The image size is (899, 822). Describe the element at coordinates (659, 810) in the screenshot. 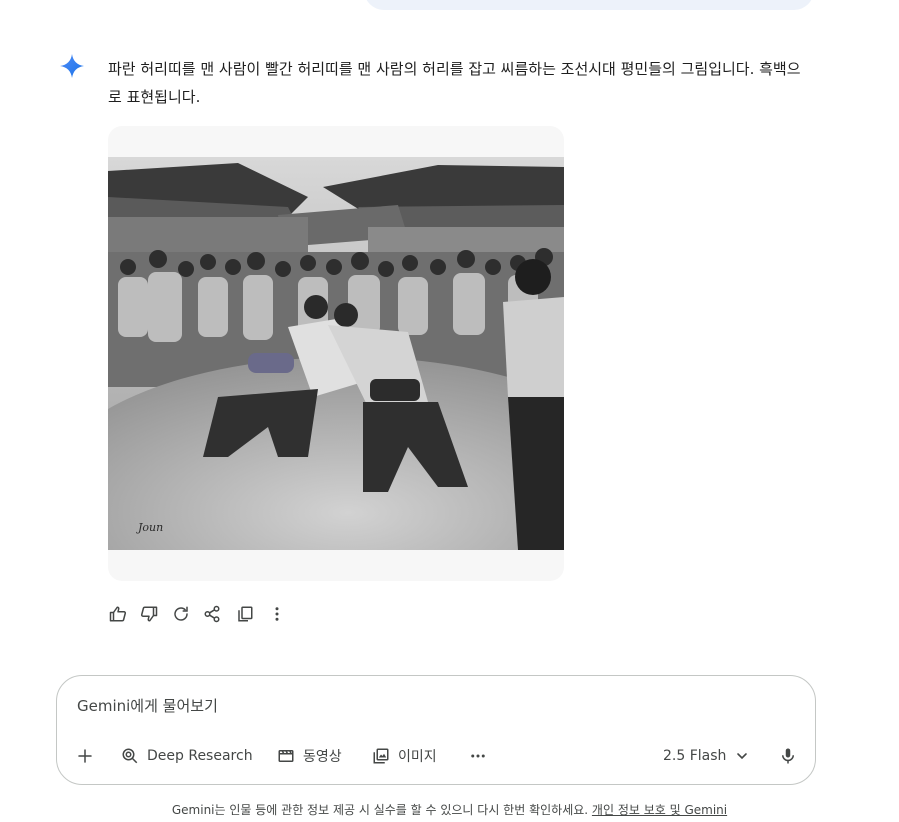

I see `privacy-link: 개인 정보 보호 및 Gemini` at that location.